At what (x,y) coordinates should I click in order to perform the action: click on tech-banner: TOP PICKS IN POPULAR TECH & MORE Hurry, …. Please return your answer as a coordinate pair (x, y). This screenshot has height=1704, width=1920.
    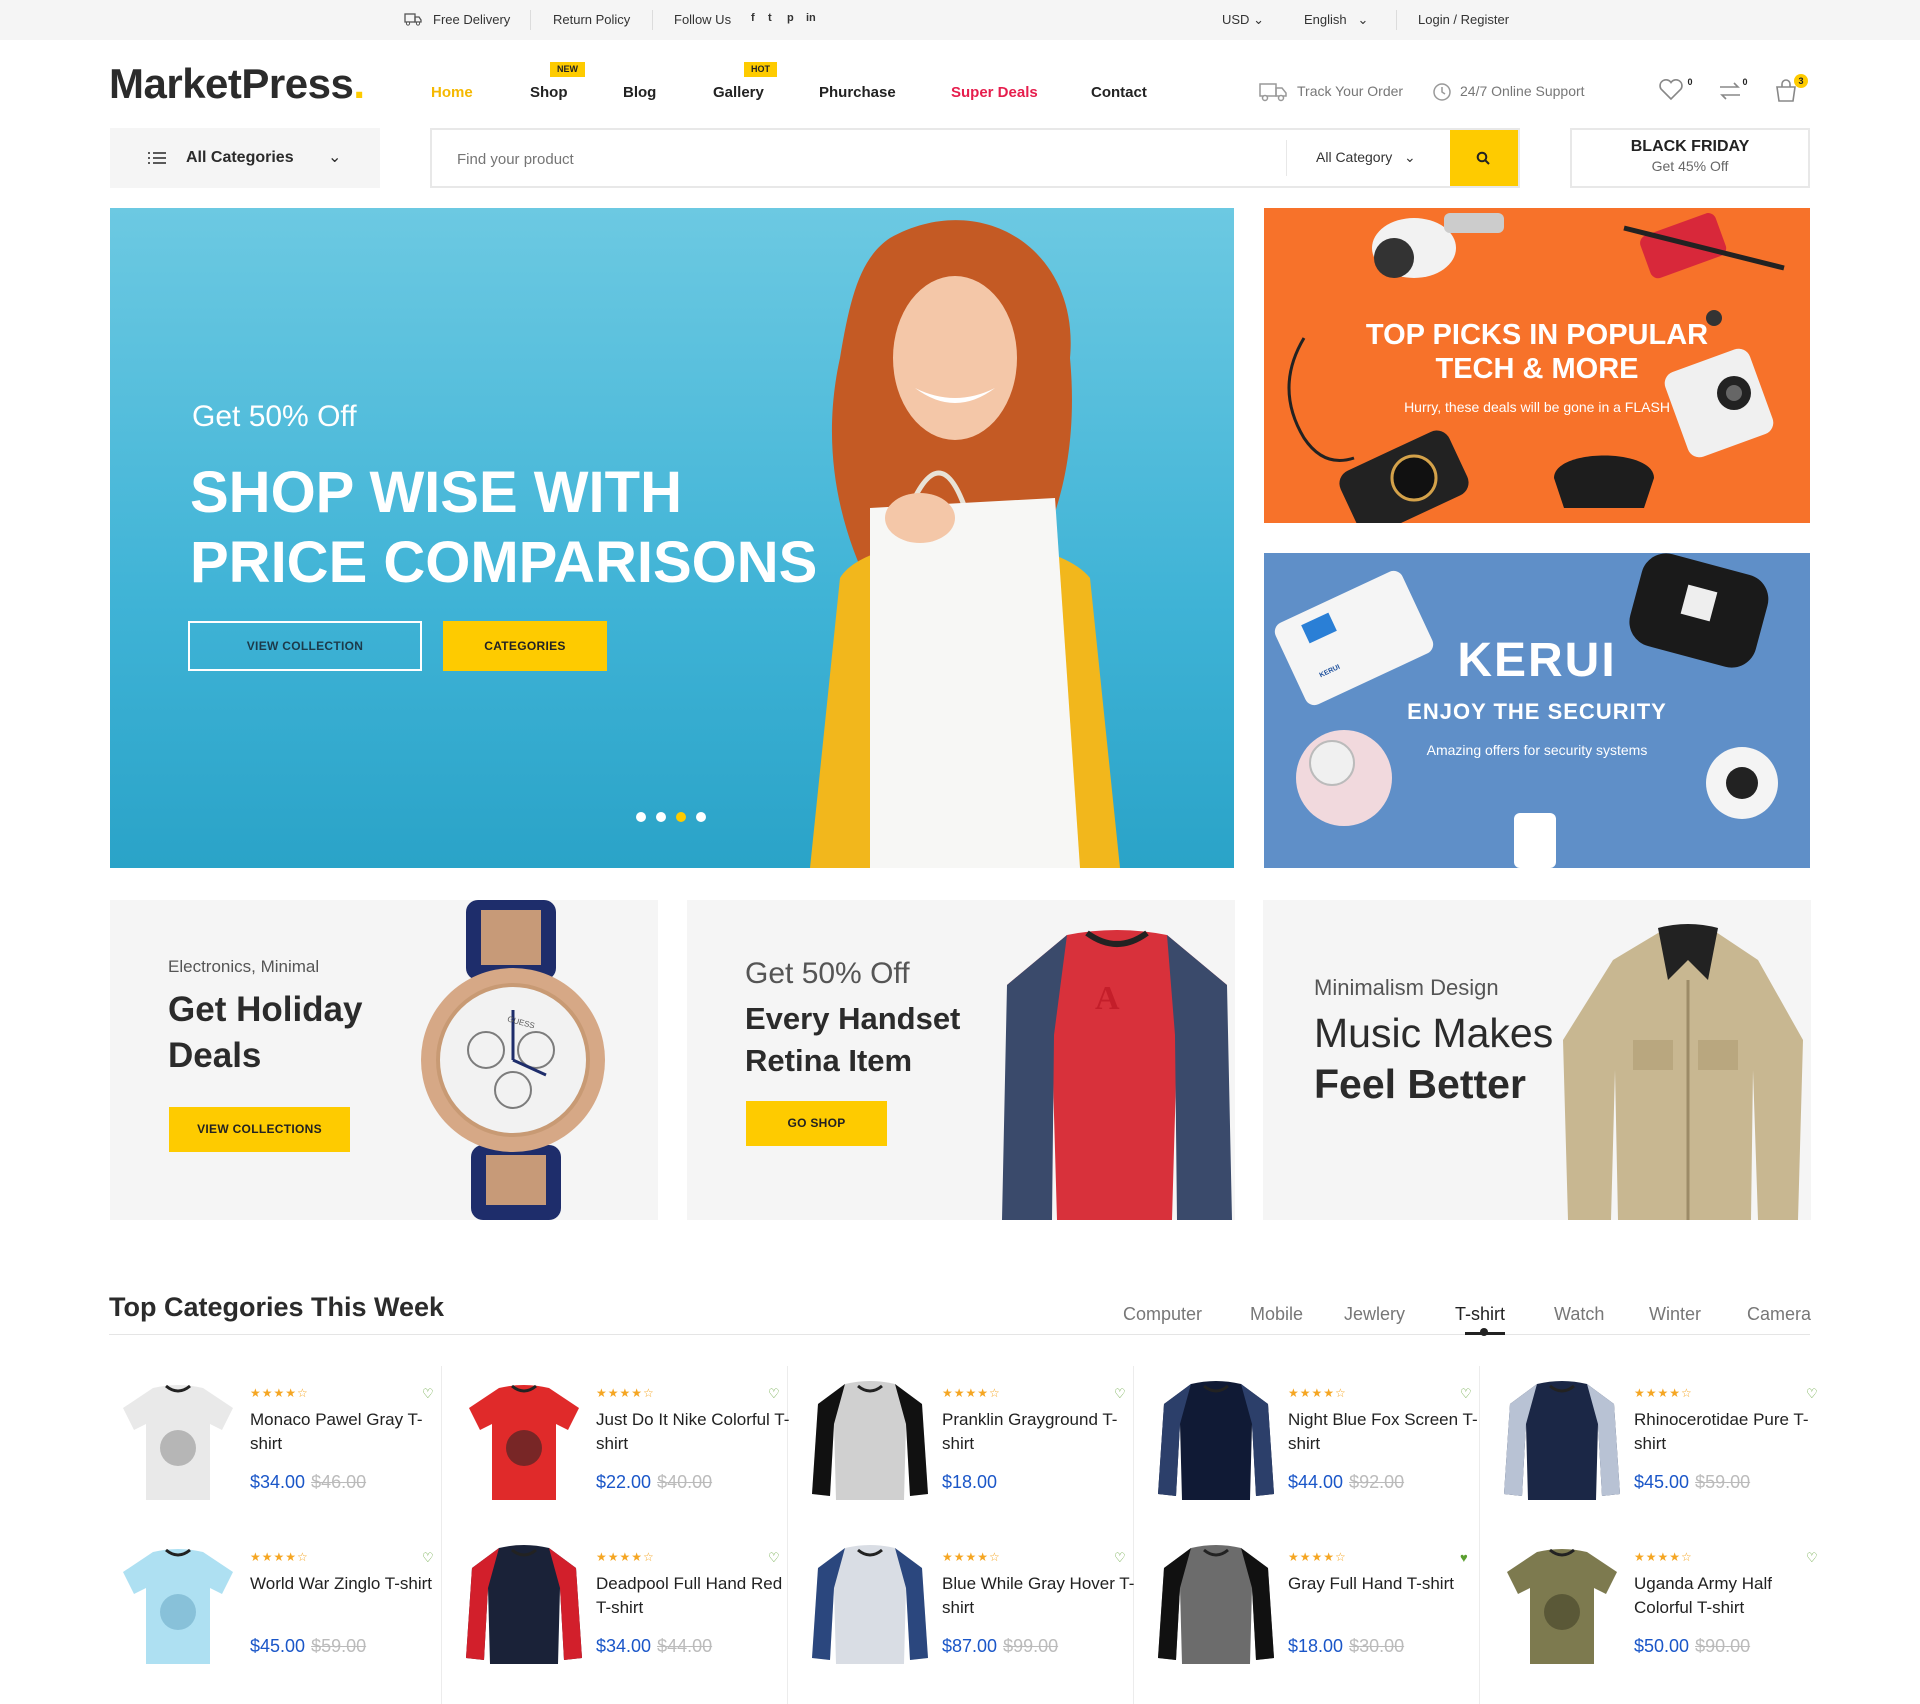
    Looking at the image, I should click on (1537, 365).